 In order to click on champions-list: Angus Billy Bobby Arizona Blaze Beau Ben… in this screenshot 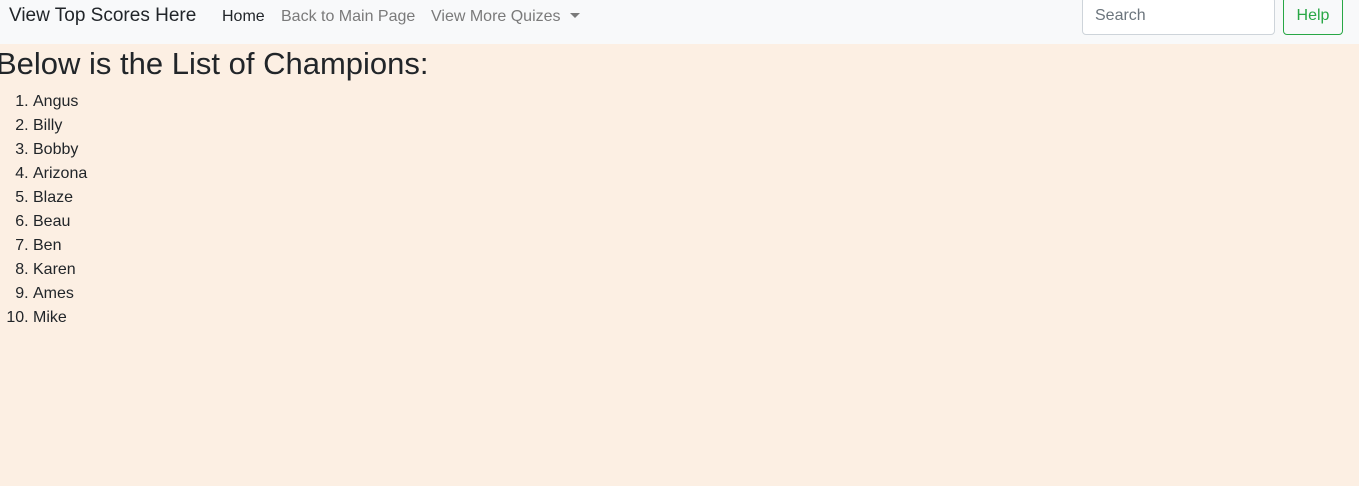, I will do `click(43, 210)`.